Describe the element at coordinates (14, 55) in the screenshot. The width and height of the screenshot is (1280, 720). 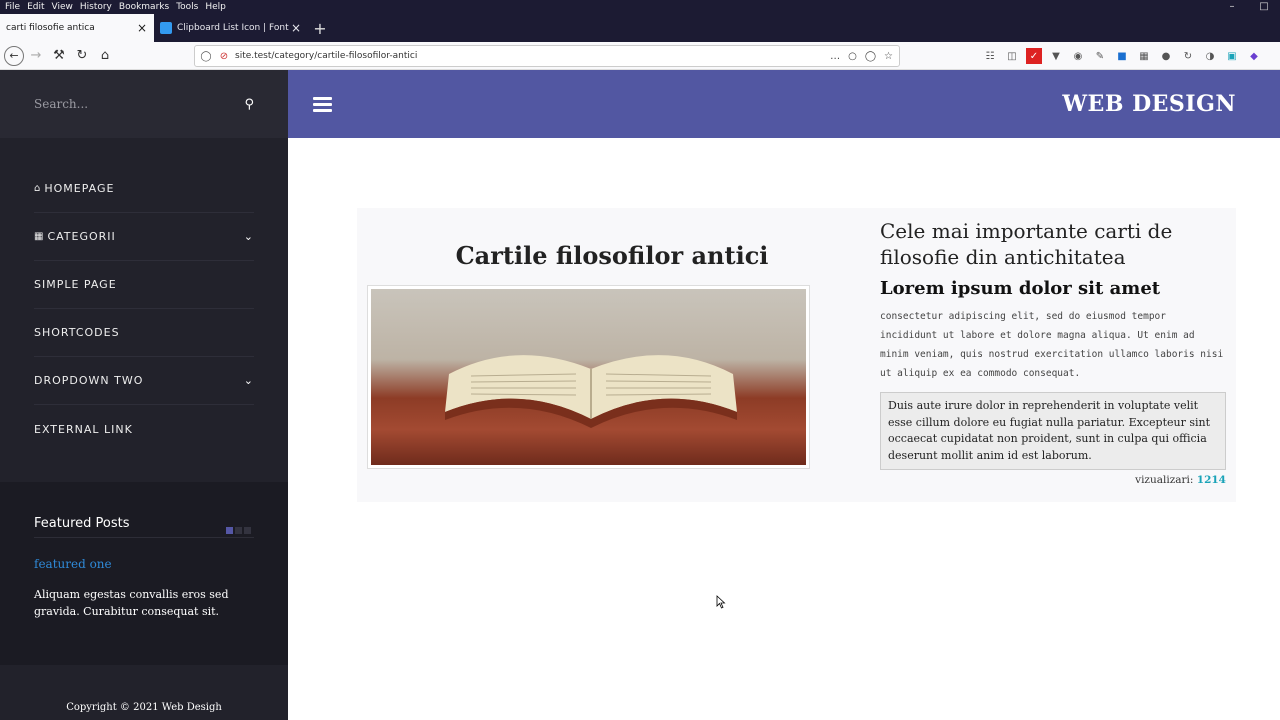
I see `back-icon: ←` at that location.